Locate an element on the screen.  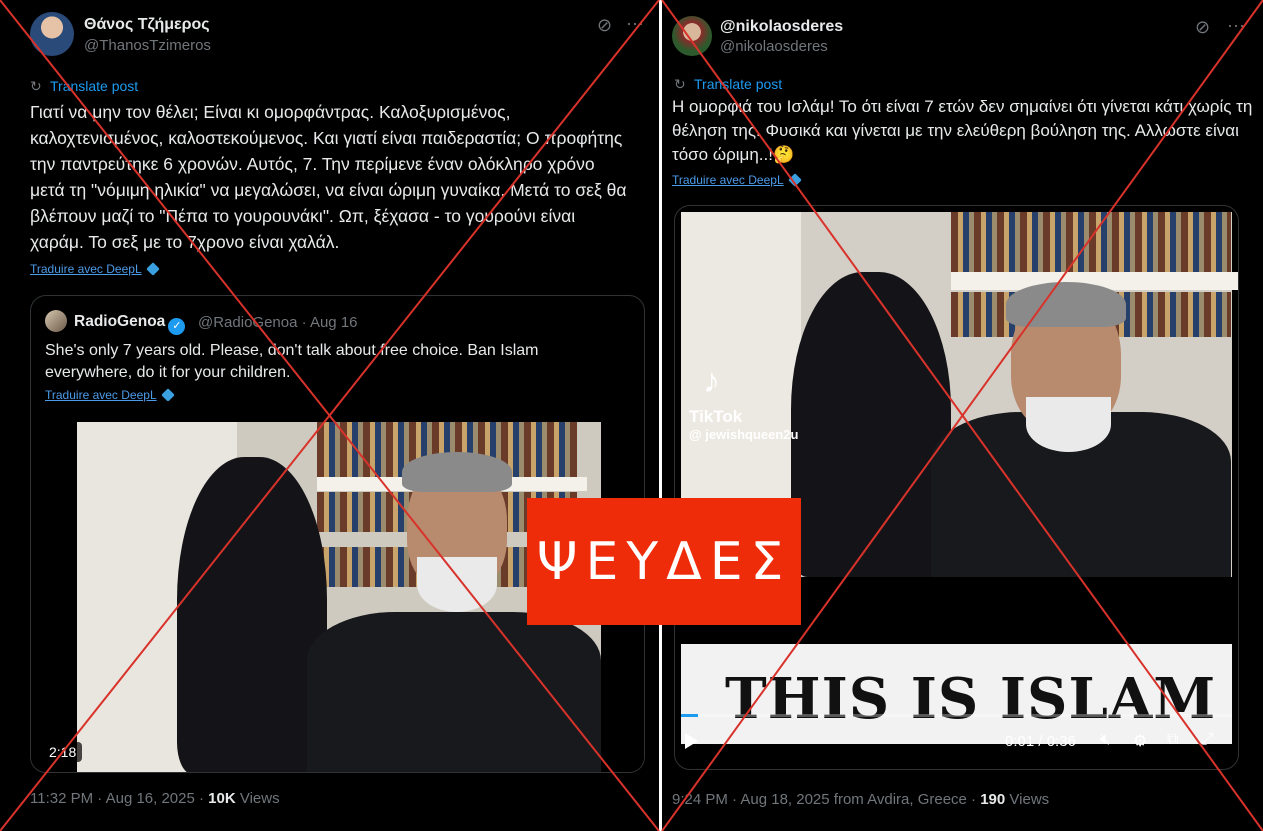
video-time: 0:01 / 0:36 is located at coordinates (1040, 741).